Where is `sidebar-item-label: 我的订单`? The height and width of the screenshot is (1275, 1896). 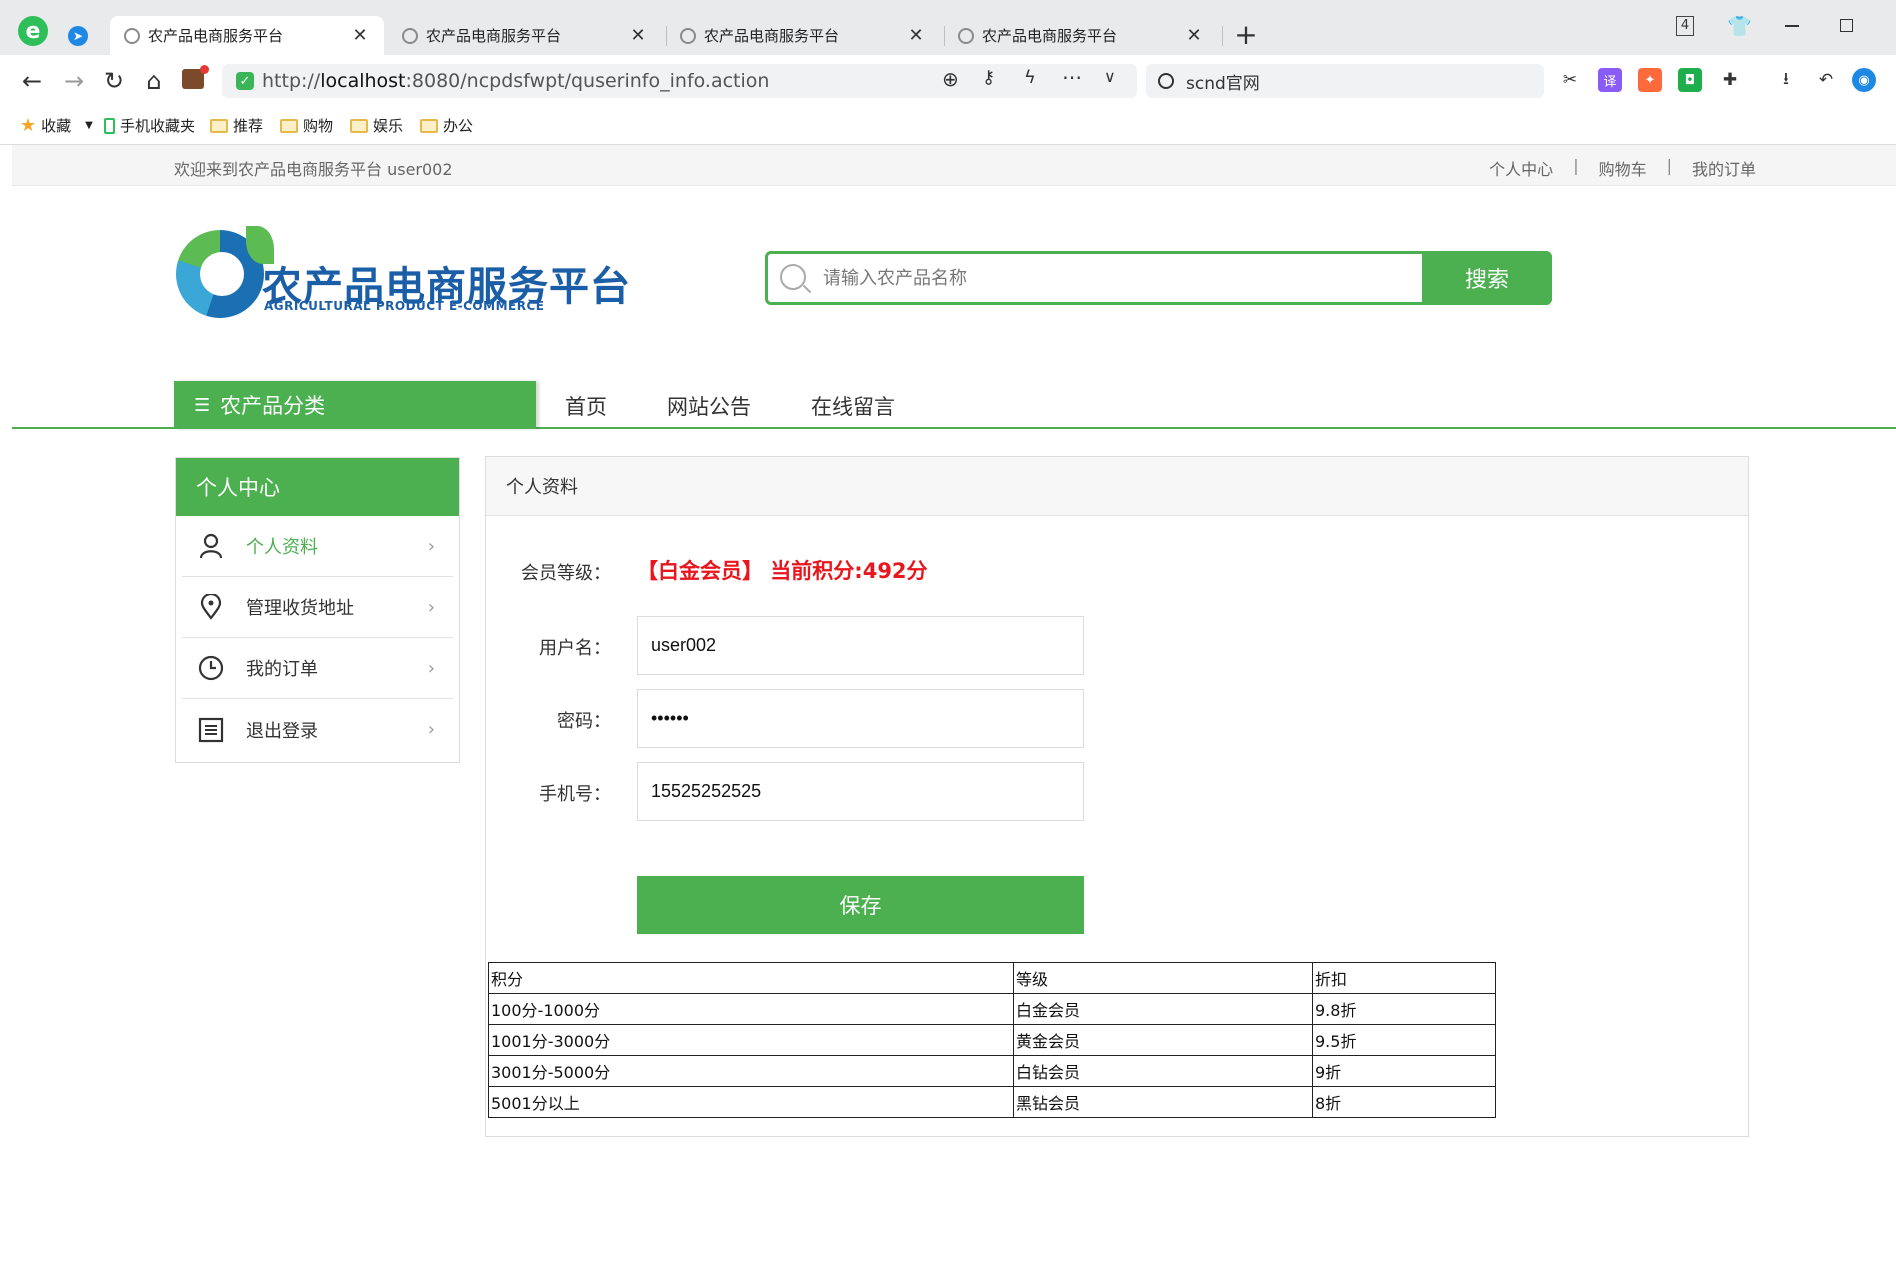 sidebar-item-label: 我的订单 is located at coordinates (282, 669).